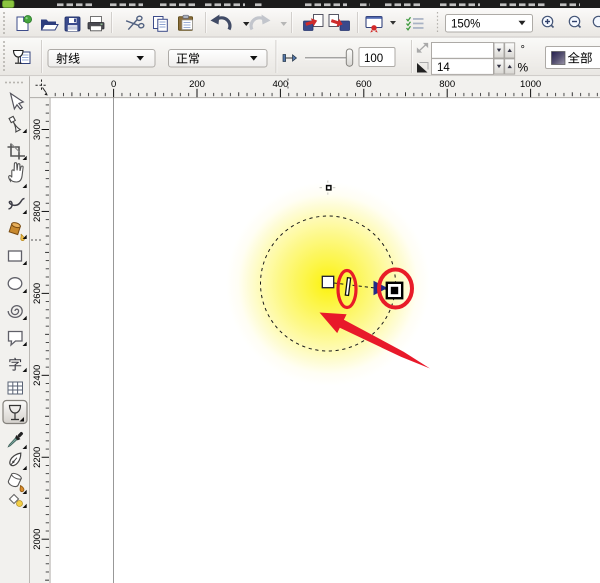 This screenshot has width=600, height=583. I want to click on svg-text: 400, so click(280, 84).